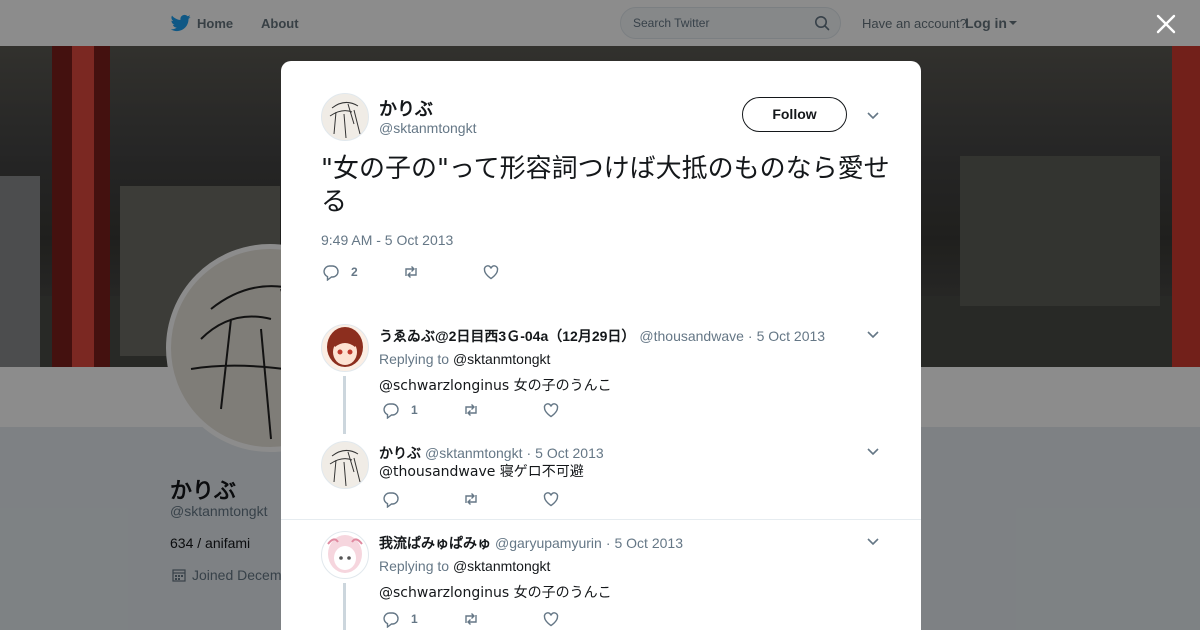  I want to click on tweet-author-handle: @sktanmtongkt, so click(427, 128).